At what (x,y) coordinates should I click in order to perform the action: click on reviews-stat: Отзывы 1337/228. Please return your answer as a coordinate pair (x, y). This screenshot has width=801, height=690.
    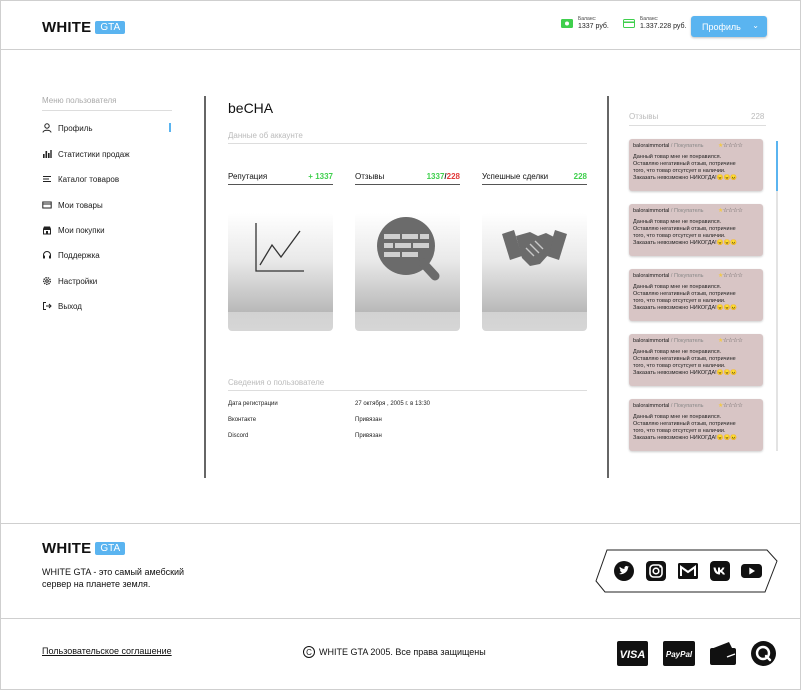
    Looking at the image, I should click on (407, 179).